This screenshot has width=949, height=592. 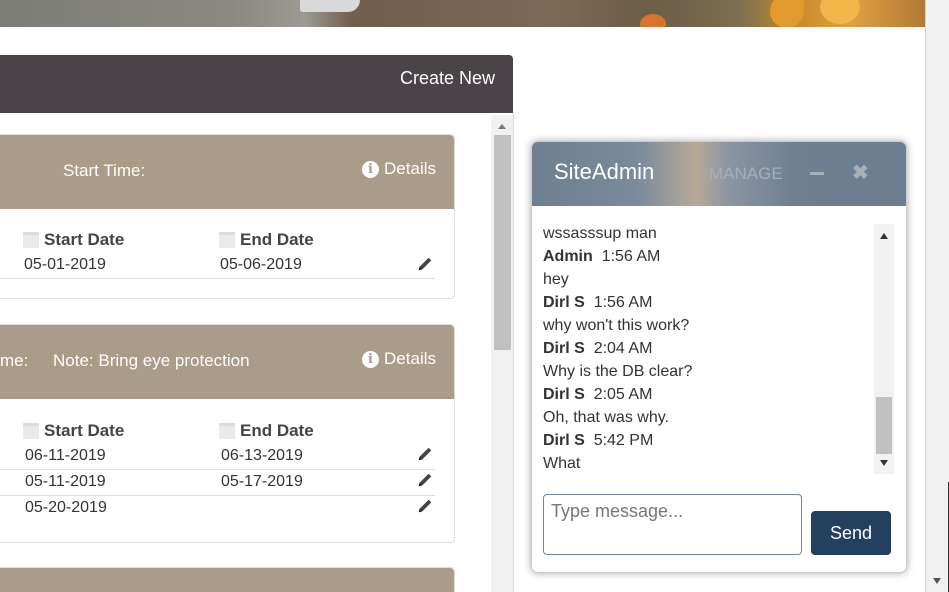 What do you see at coordinates (860, 172) in the screenshot?
I see `close-icon: ✖` at bounding box center [860, 172].